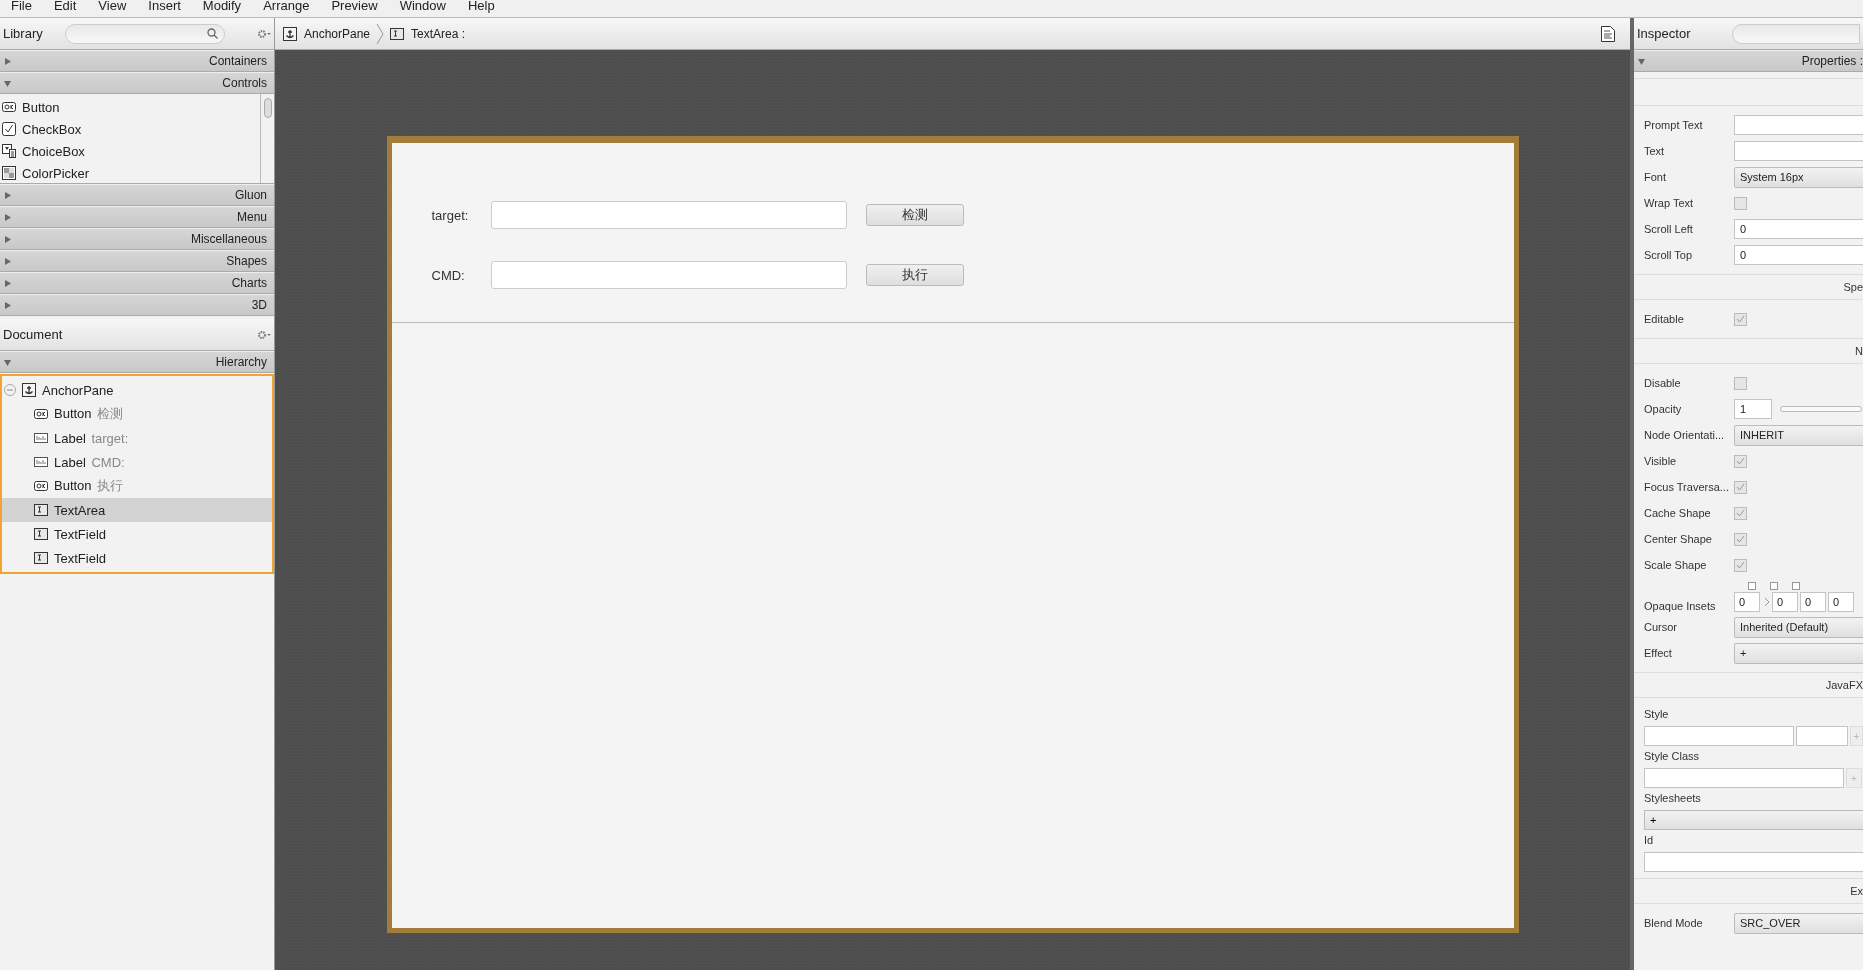 Image resolution: width=1863 pixels, height=970 pixels. I want to click on tree-item: Button 执行, so click(89, 486).